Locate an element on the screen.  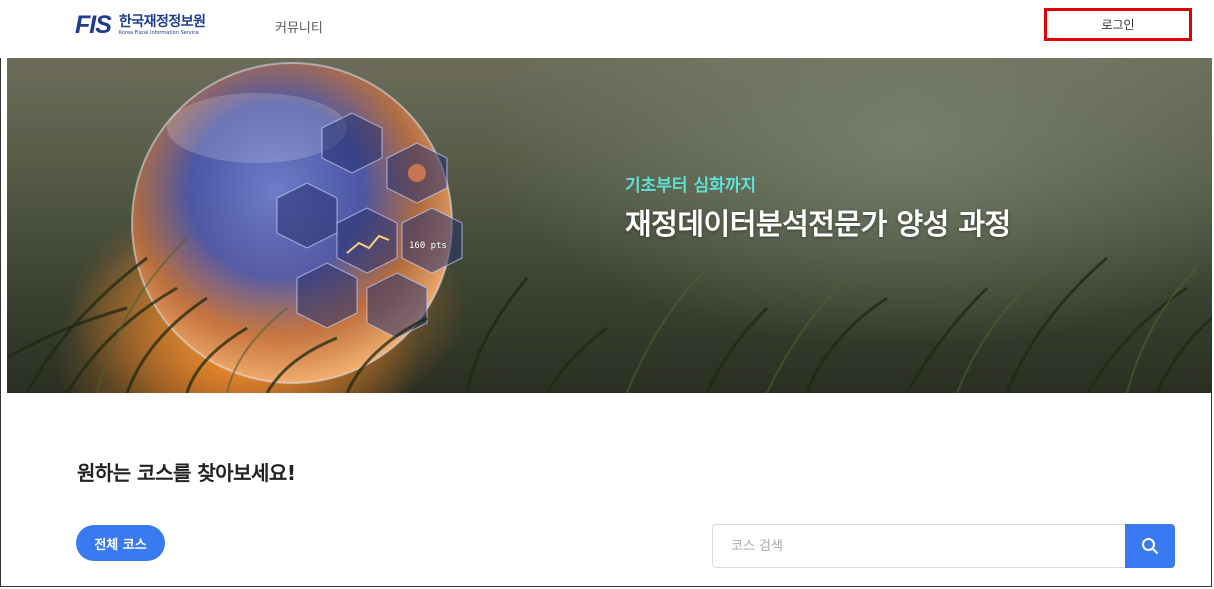
search-input is located at coordinates (927, 546).